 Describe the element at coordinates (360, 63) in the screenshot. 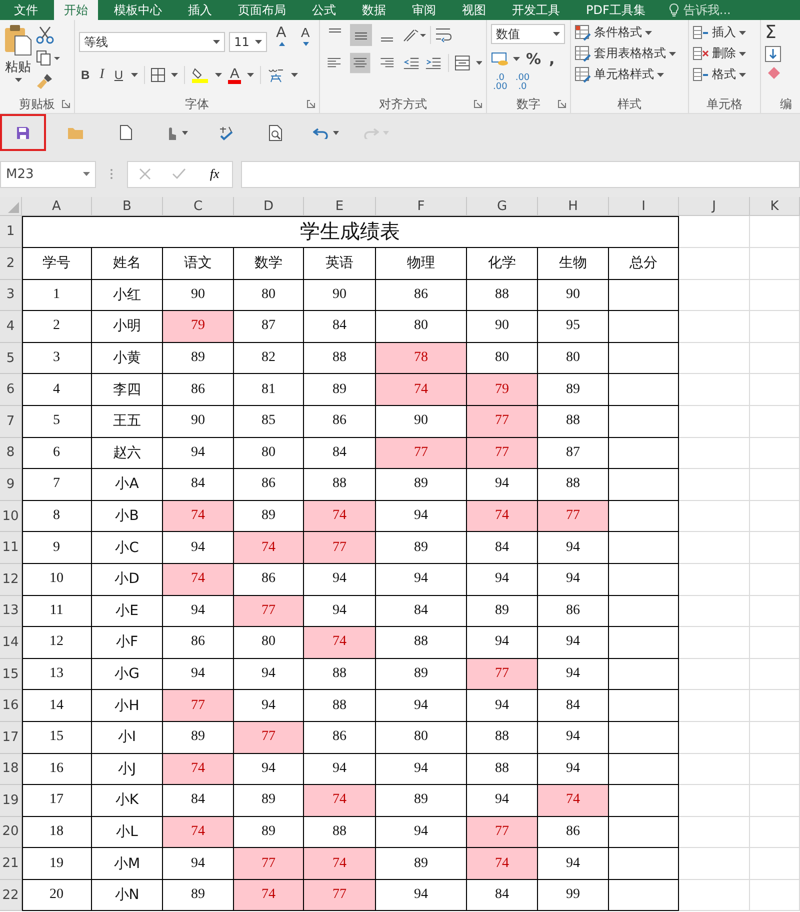

I see `horizontal-align-icon` at that location.